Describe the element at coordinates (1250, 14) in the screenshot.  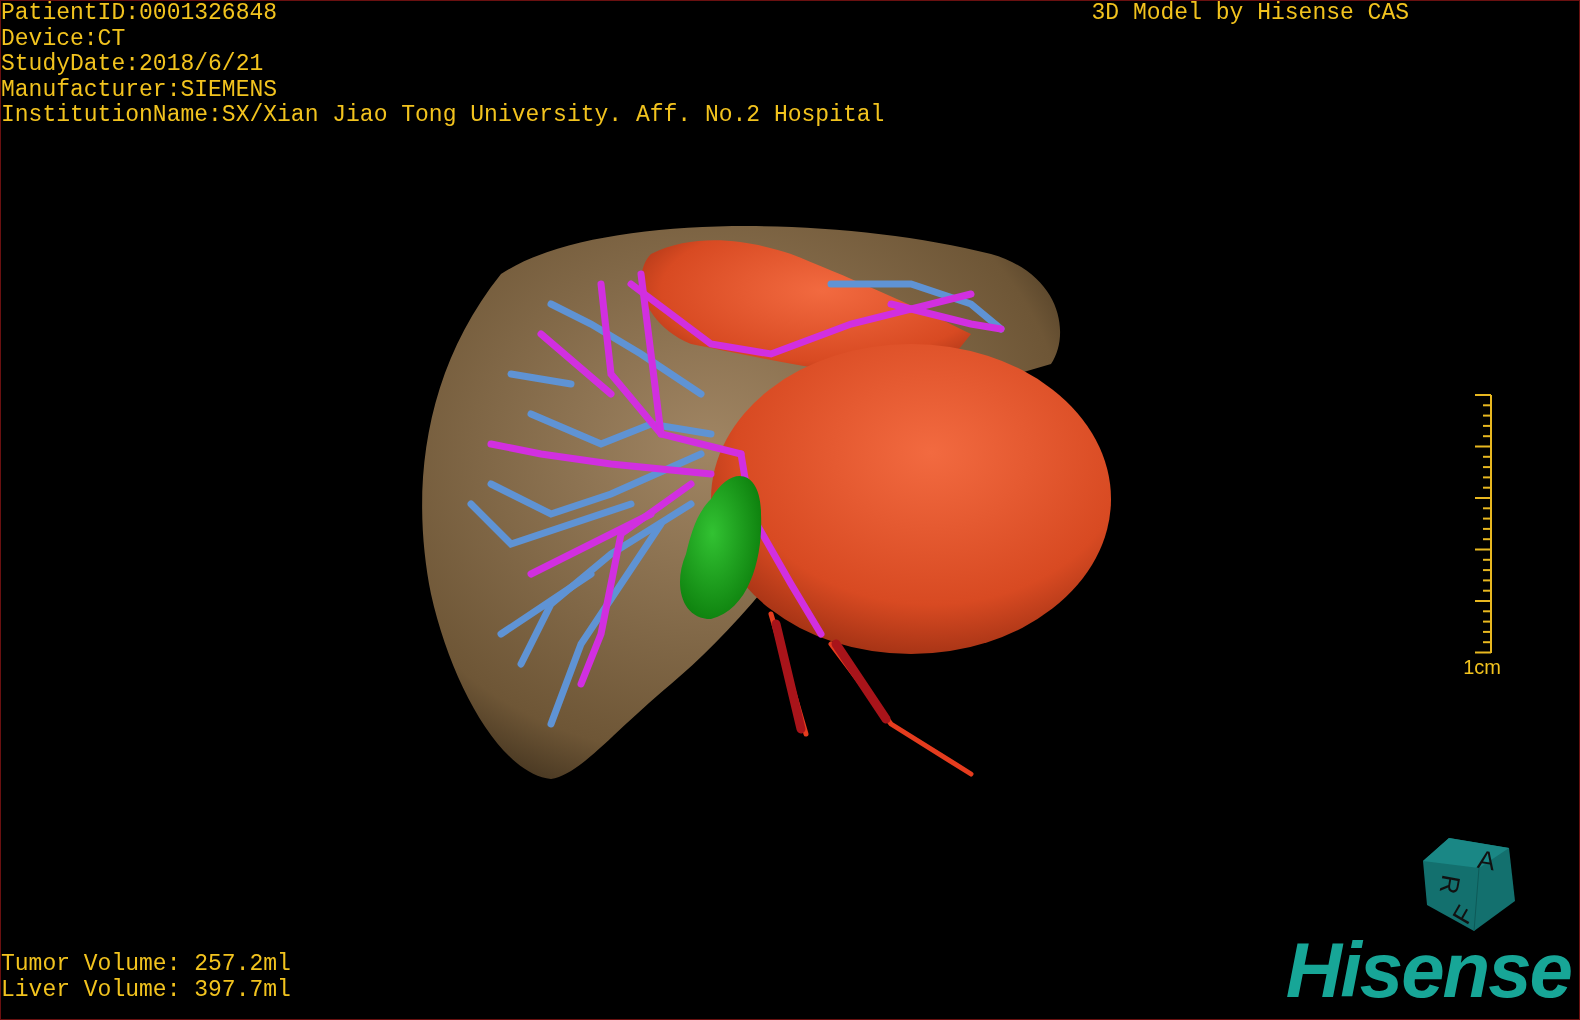
I see `model-caption: 3D Model by Hisense CAS` at that location.